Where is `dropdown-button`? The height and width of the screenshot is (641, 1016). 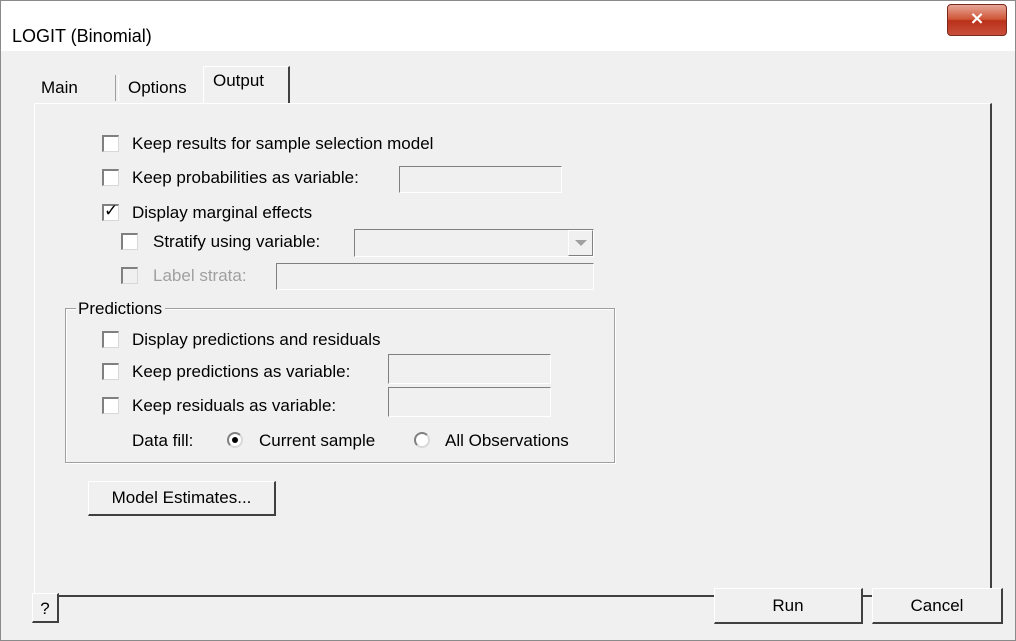
dropdown-button is located at coordinates (580, 243).